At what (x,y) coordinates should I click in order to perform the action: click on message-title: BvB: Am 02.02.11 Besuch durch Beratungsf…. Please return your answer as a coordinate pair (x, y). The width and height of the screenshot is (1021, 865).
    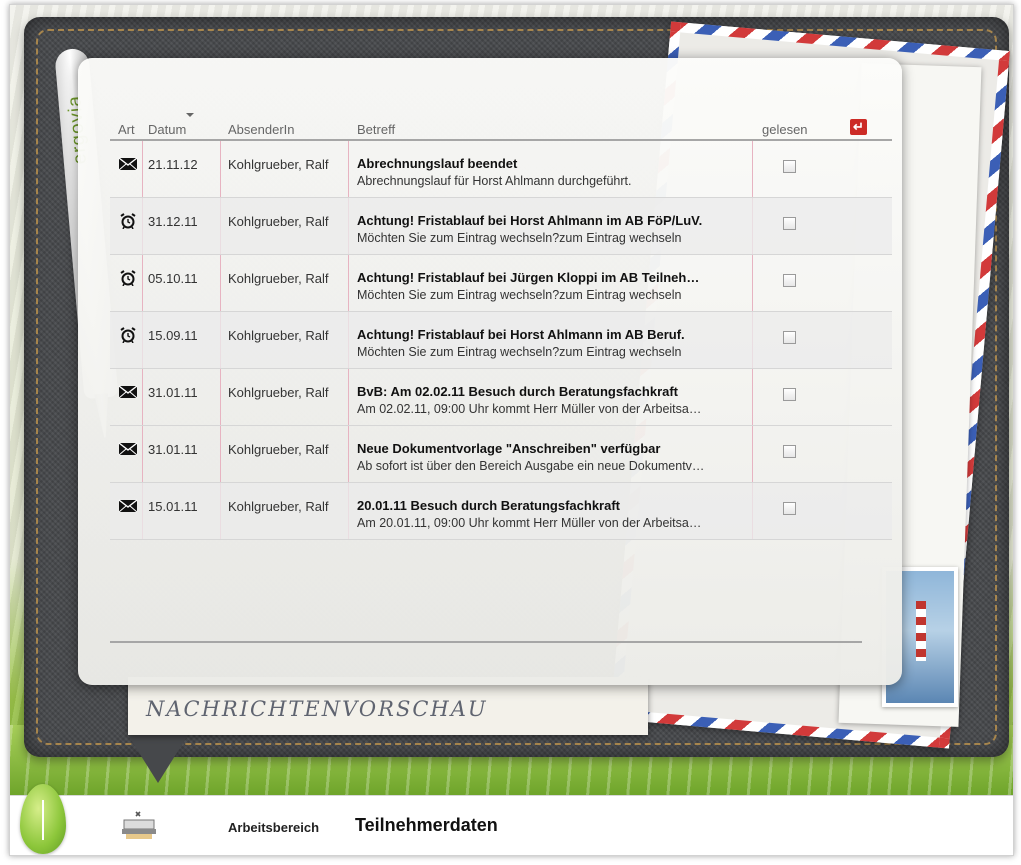
    Looking at the image, I should click on (518, 391).